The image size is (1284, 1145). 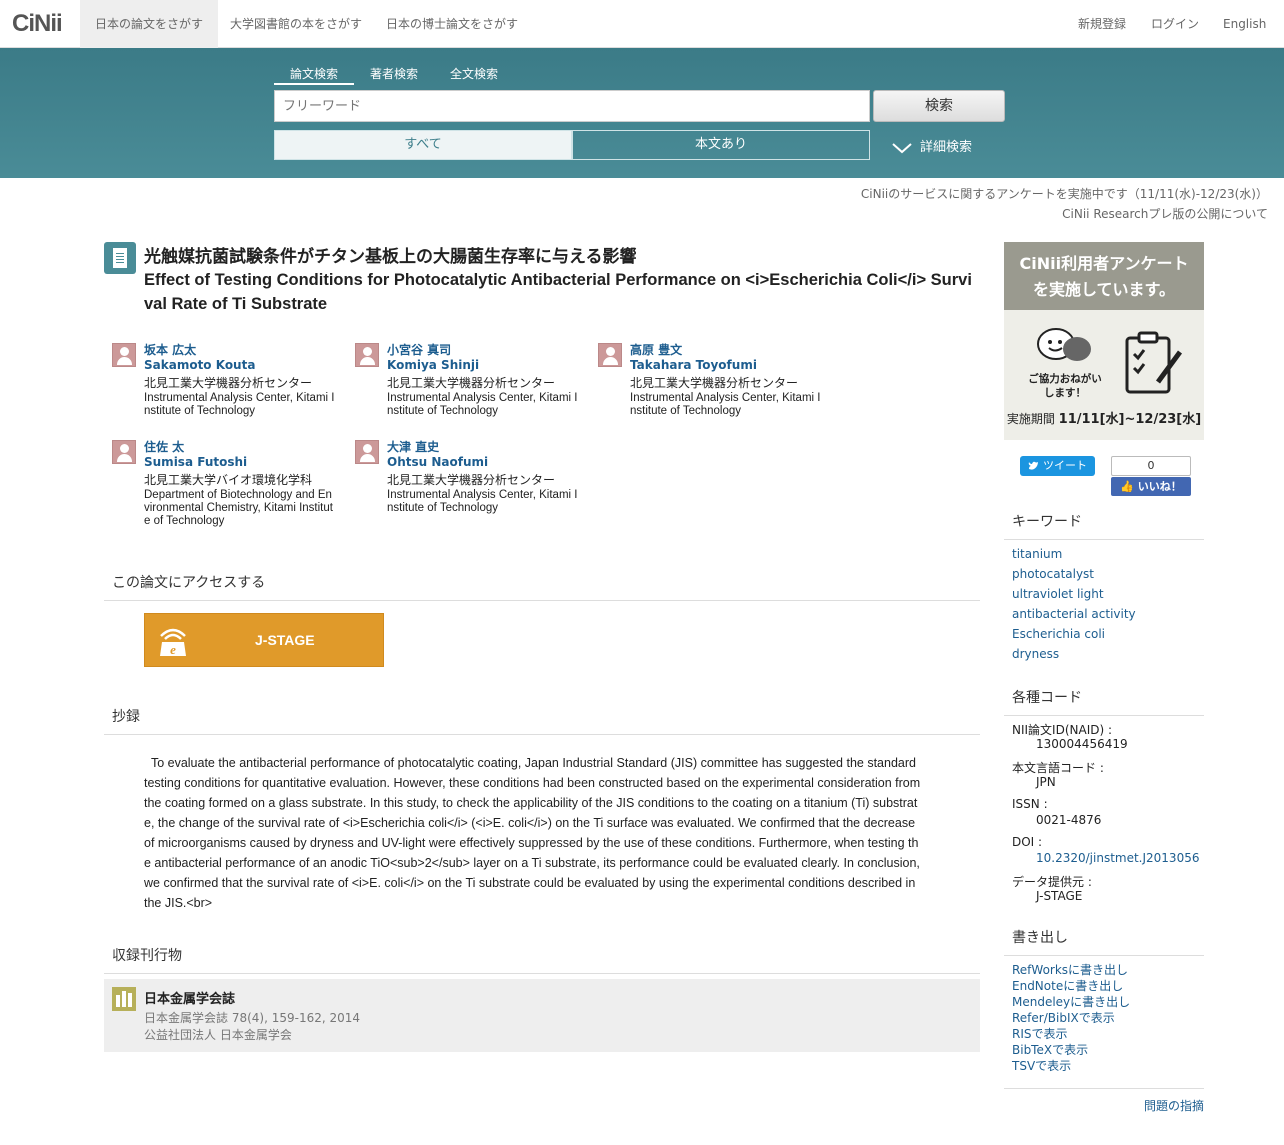 What do you see at coordinates (1244, 24) in the screenshot?
I see `english-link: English` at bounding box center [1244, 24].